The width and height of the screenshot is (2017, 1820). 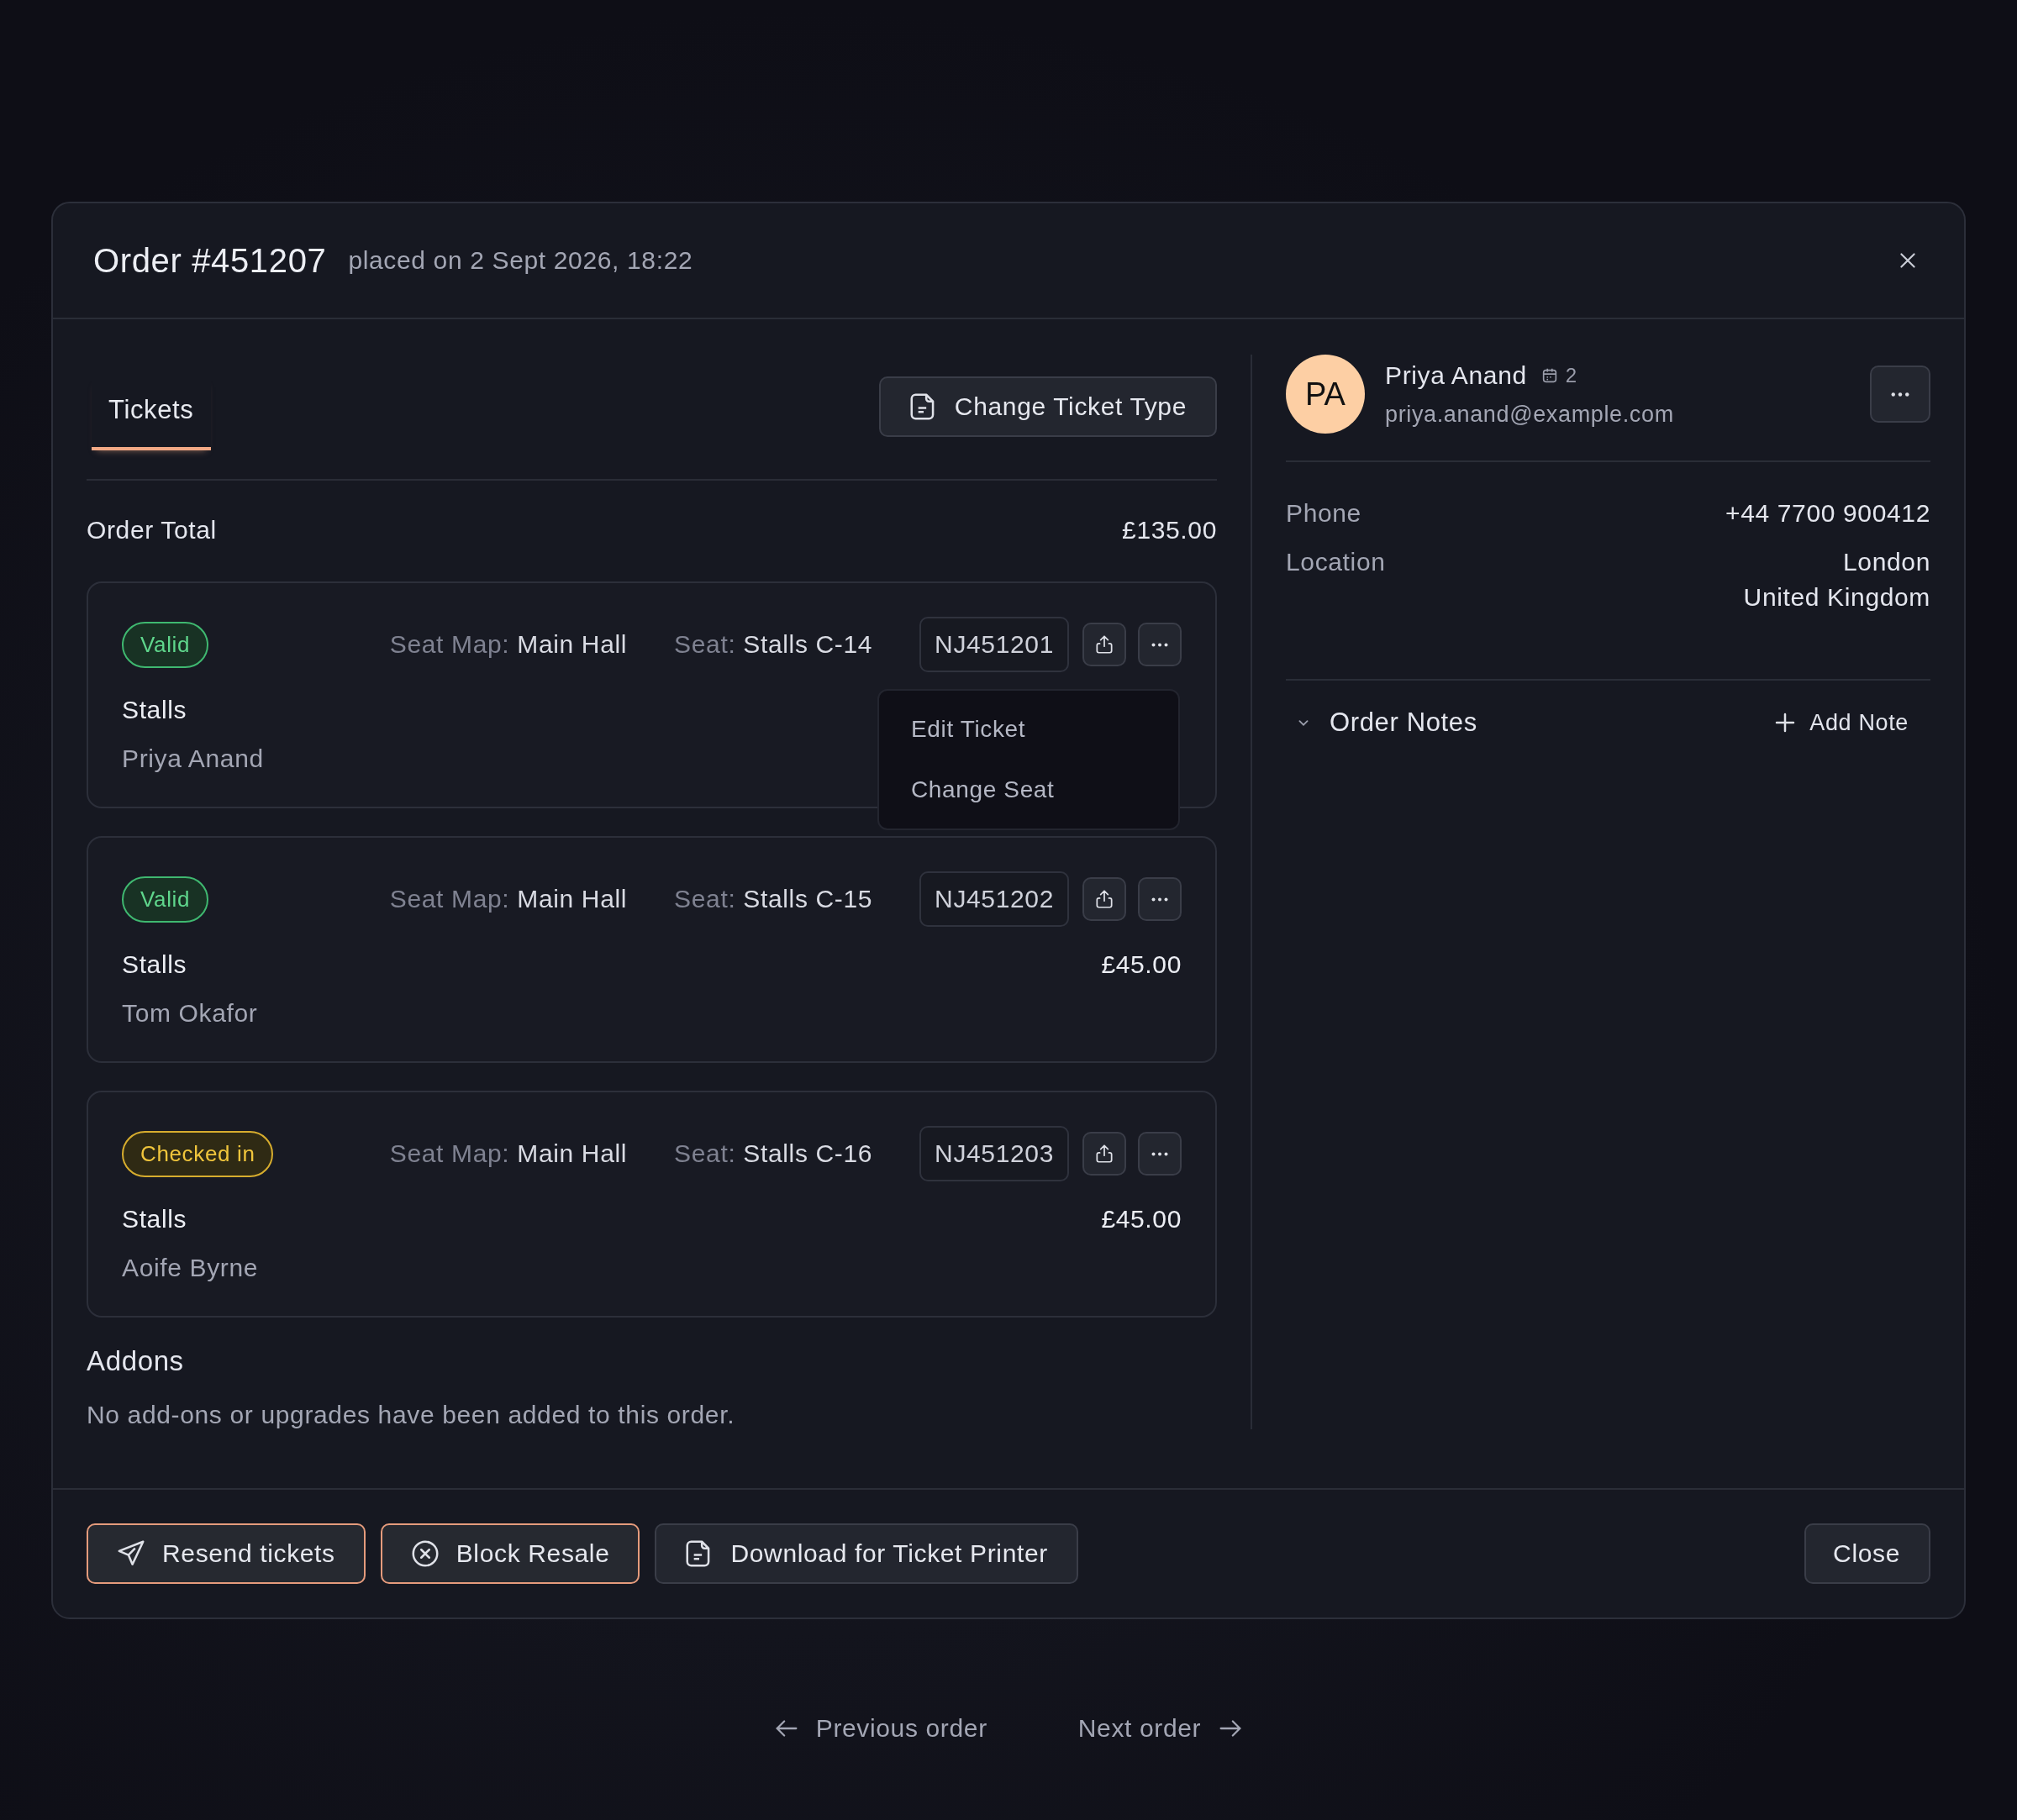 What do you see at coordinates (994, 1153) in the screenshot?
I see `ticket-code: NJ451203` at bounding box center [994, 1153].